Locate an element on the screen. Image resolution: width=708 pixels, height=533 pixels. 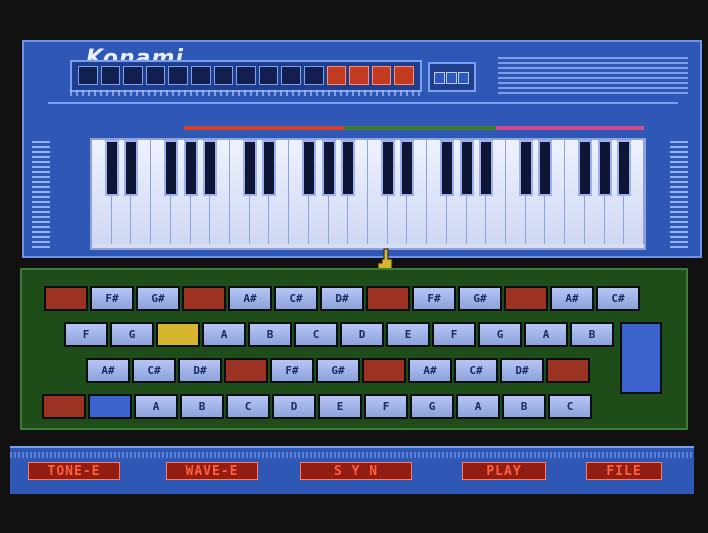
display-dots is located at coordinates (246, 93).